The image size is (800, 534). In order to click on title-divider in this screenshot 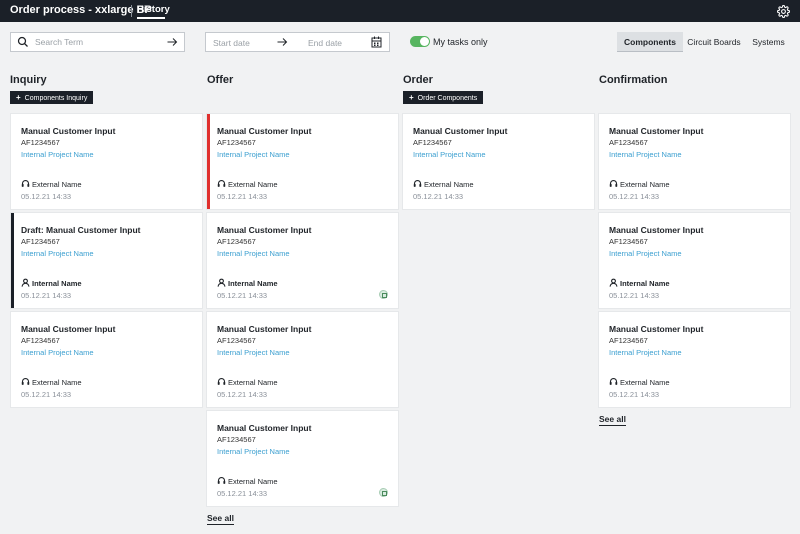, I will do `click(131, 11)`.